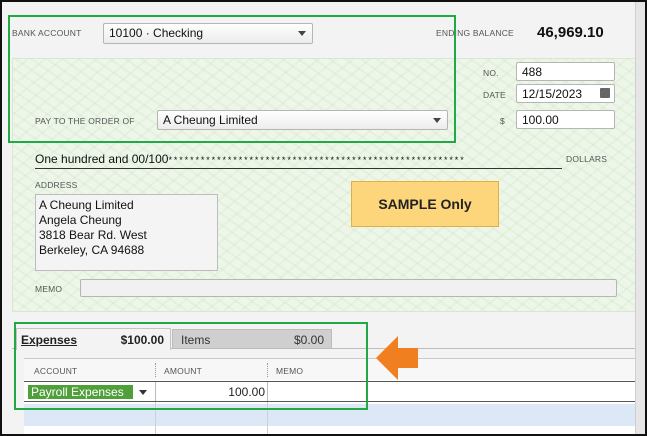 The height and width of the screenshot is (436, 647). I want to click on memo-field, so click(348, 288).